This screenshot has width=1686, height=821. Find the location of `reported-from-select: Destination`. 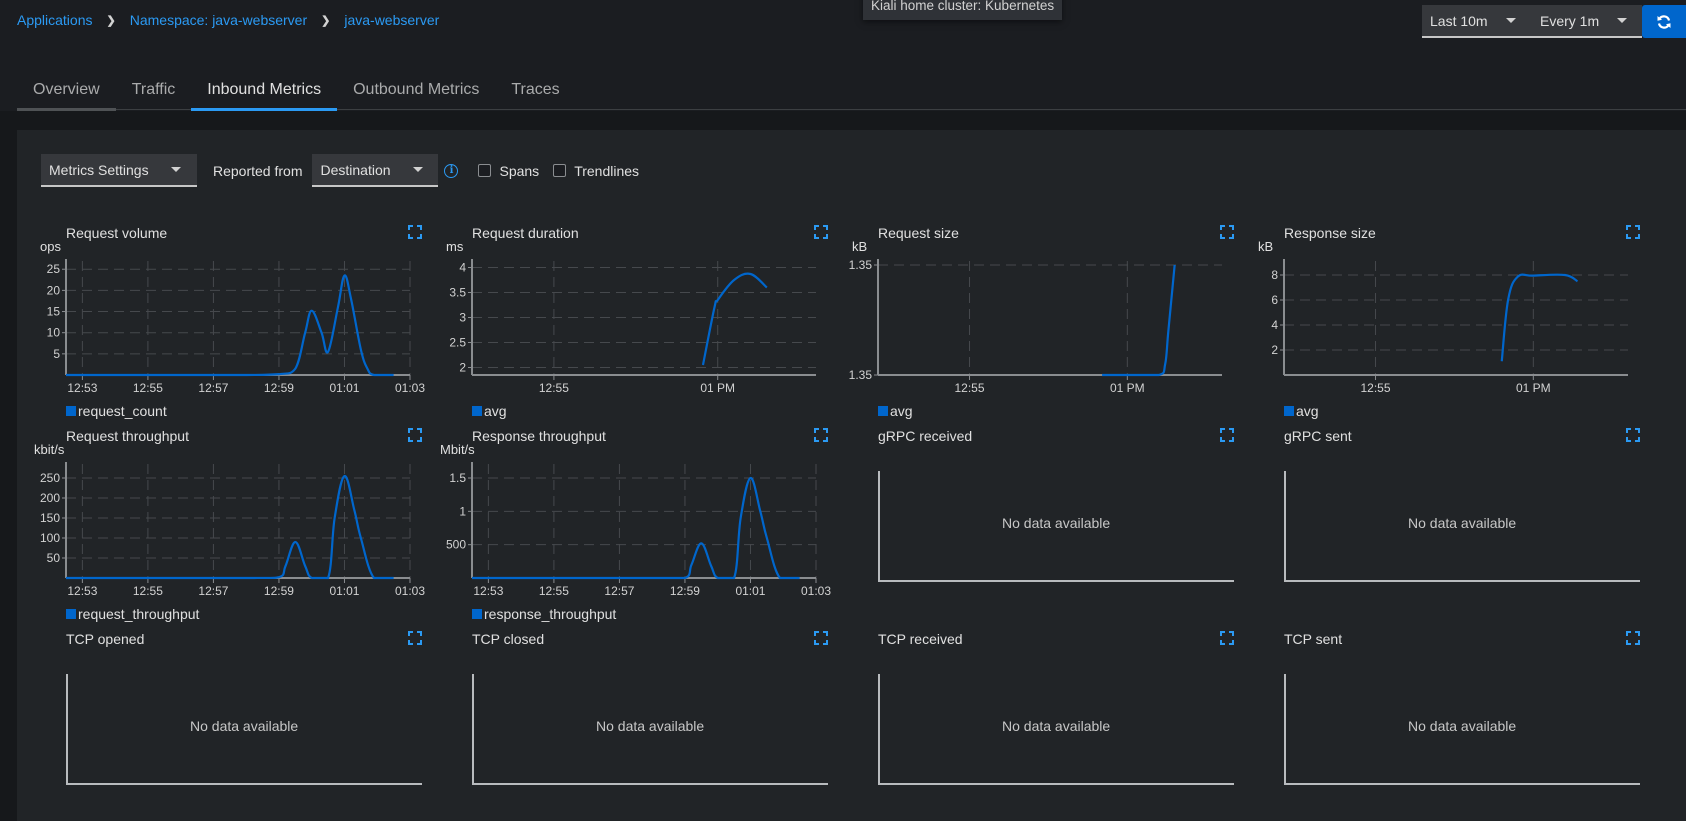

reported-from-select: Destination is located at coordinates (375, 170).